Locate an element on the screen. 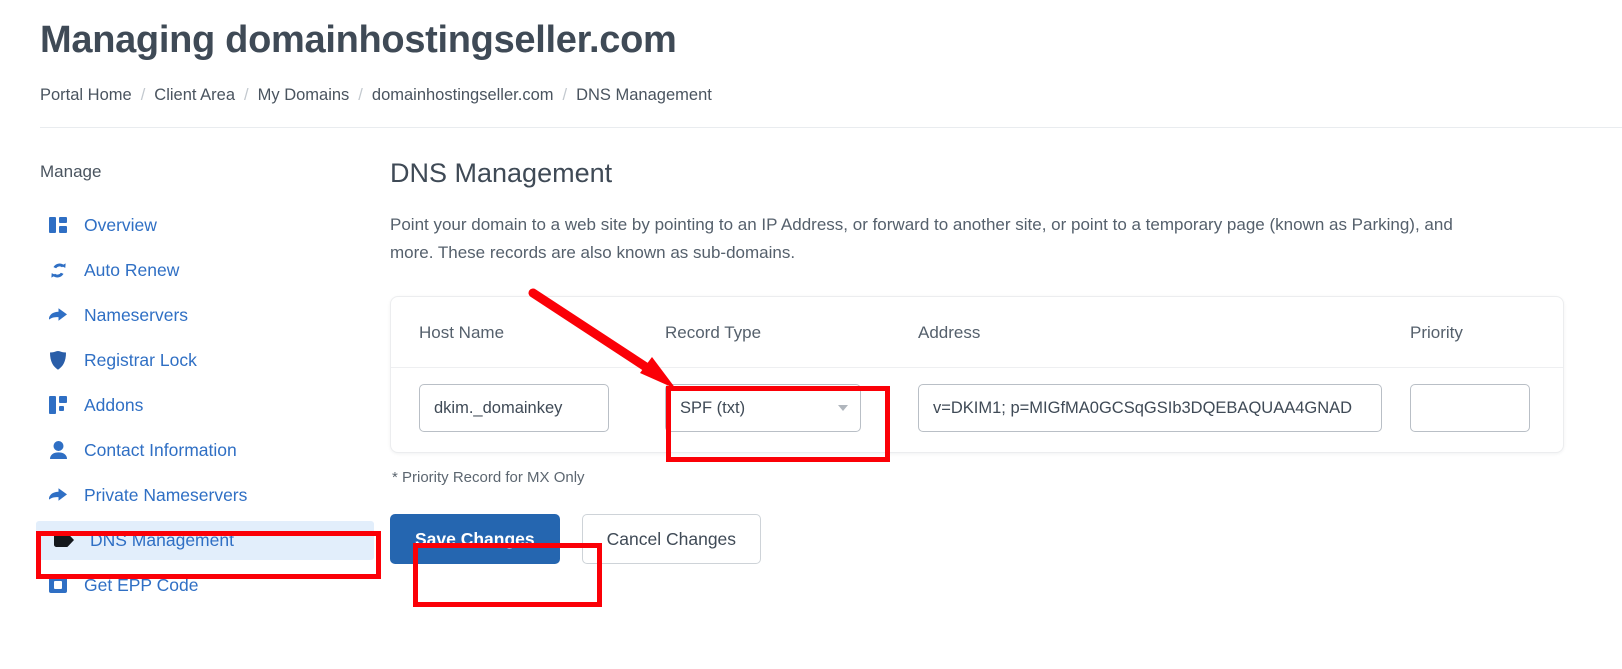 This screenshot has width=1622, height=669. sidebar-item-label: Registrar Lock is located at coordinates (140, 359).